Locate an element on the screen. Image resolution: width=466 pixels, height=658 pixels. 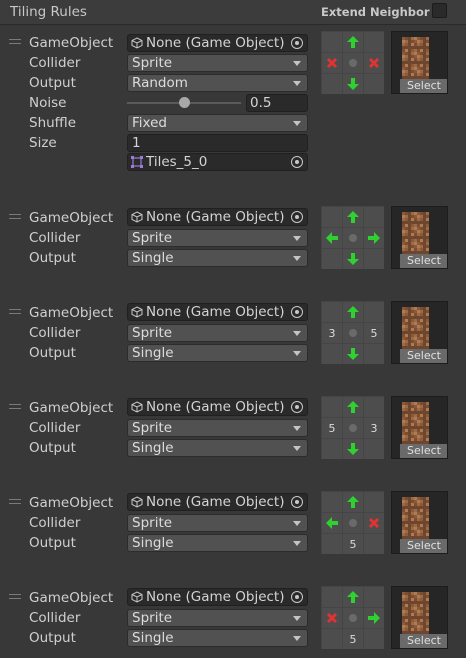
output-dropdown: Random is located at coordinates (217, 83).